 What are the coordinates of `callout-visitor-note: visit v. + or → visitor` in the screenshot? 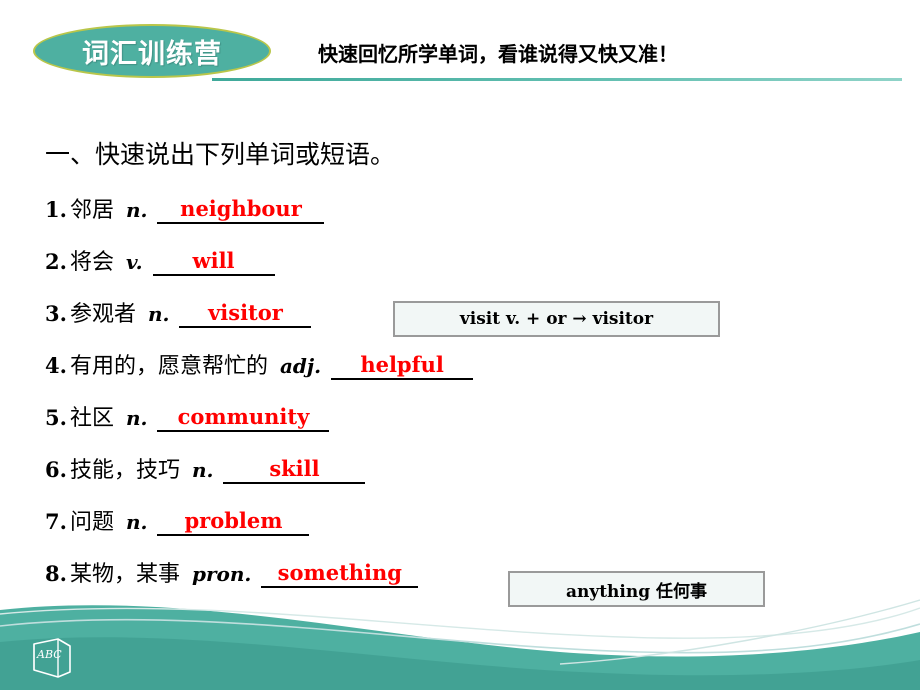 It's located at (556, 319).